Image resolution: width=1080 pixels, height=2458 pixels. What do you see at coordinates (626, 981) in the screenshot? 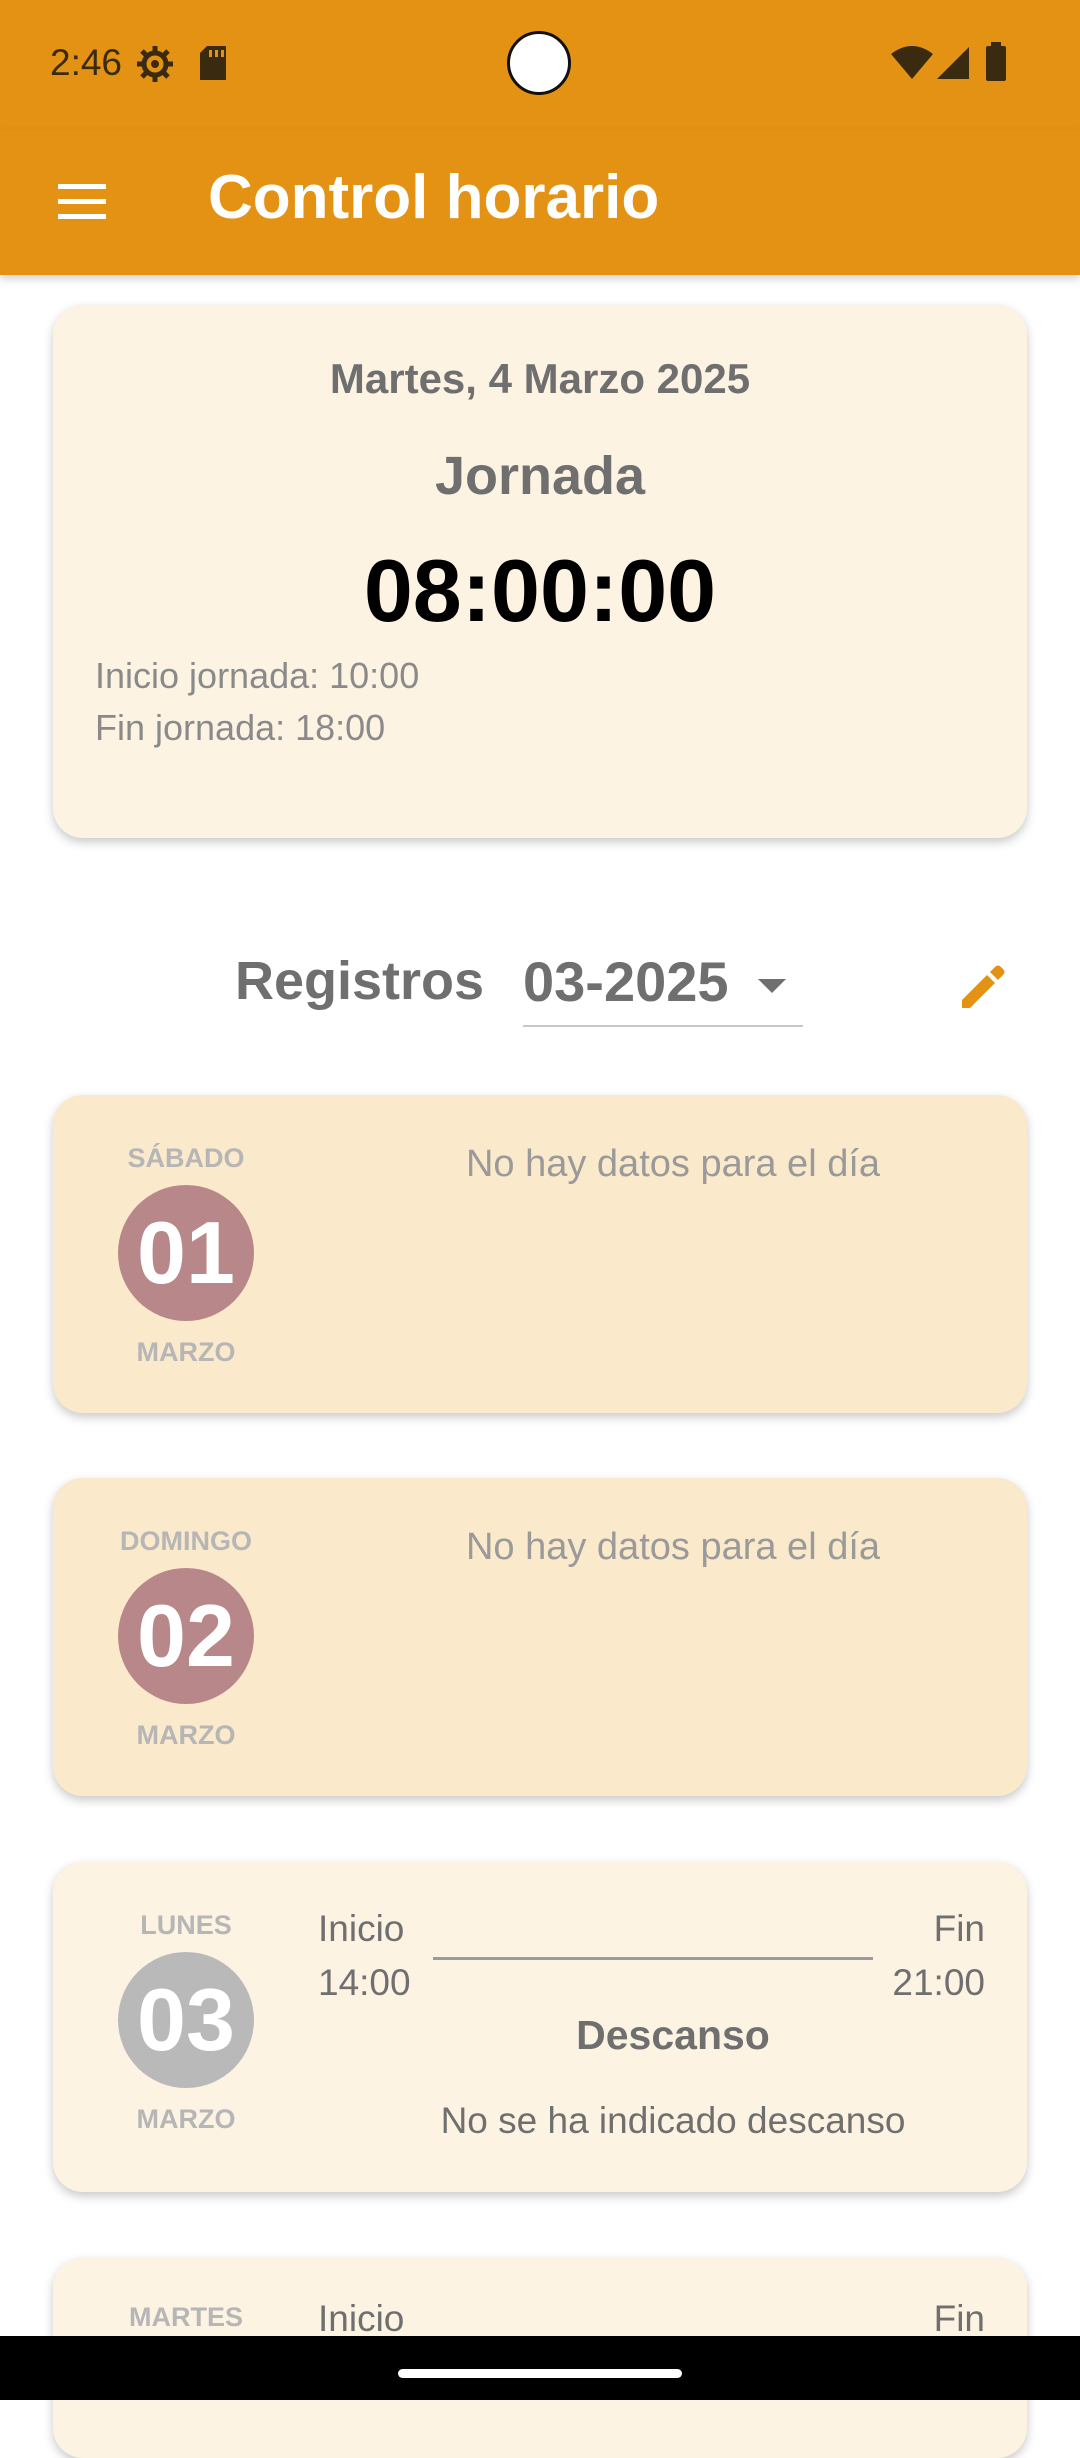
I see `selected-month: 03-2025` at bounding box center [626, 981].